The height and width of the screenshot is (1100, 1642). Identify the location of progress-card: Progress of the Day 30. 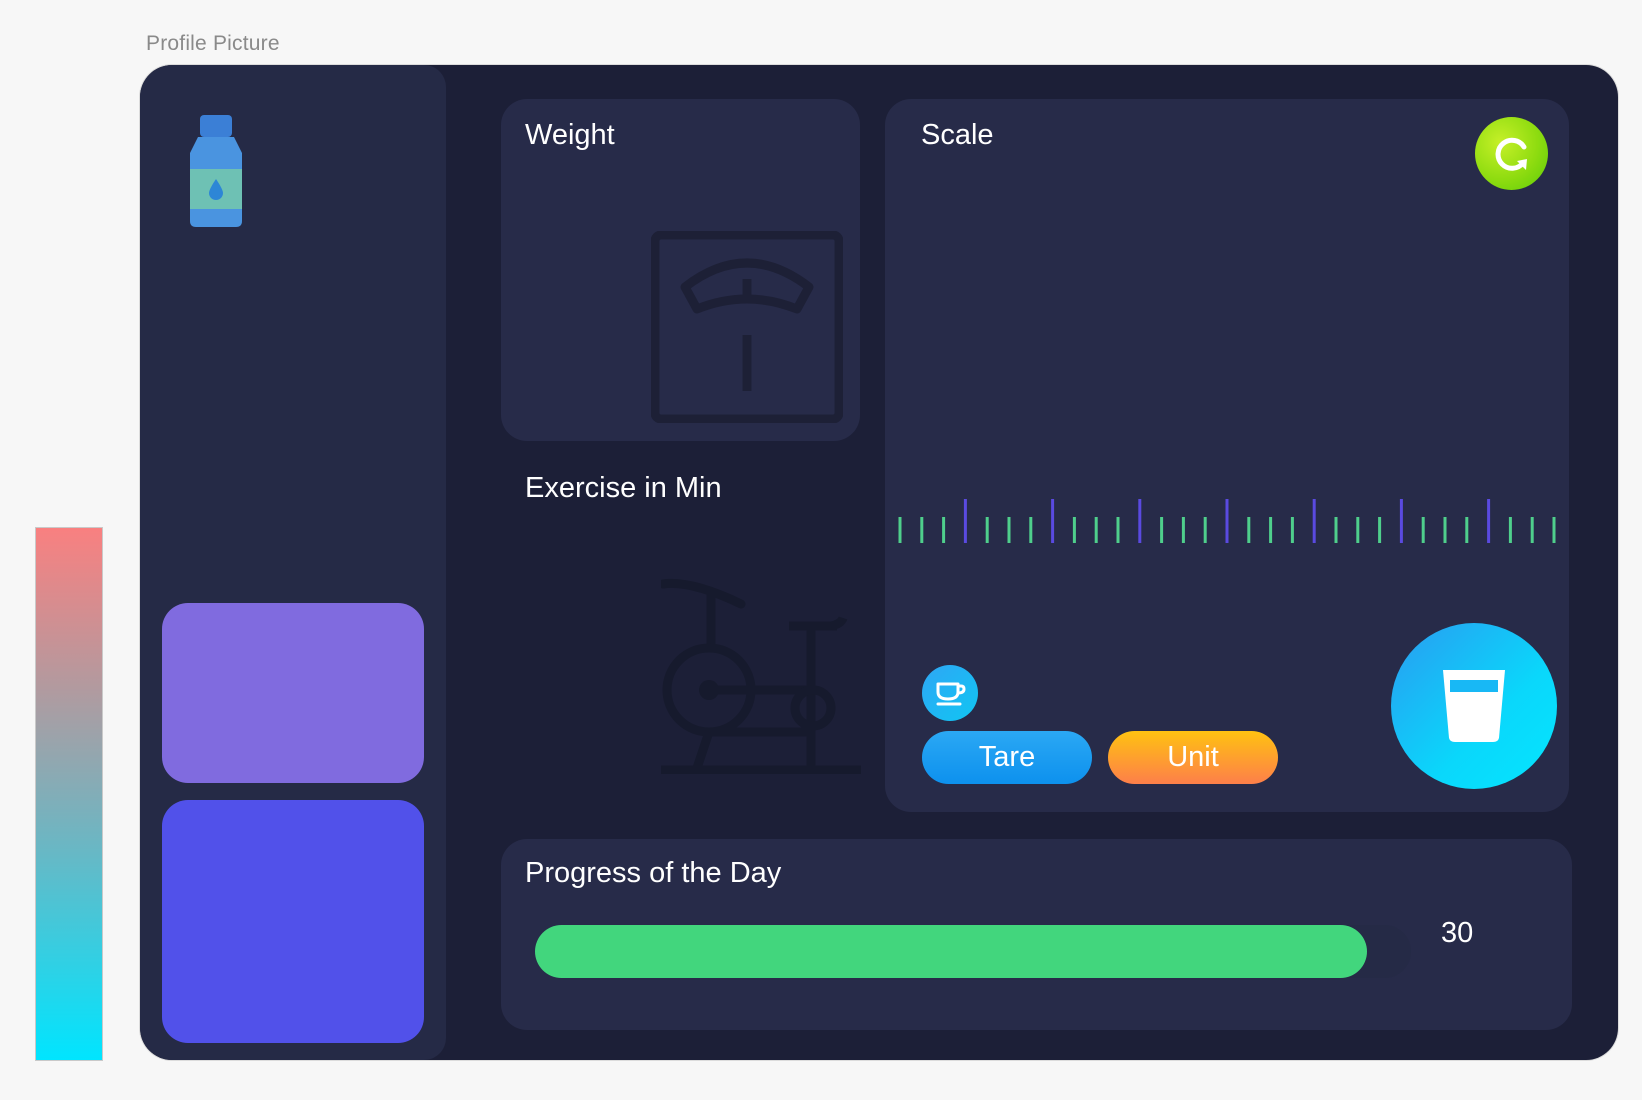
(1036, 934).